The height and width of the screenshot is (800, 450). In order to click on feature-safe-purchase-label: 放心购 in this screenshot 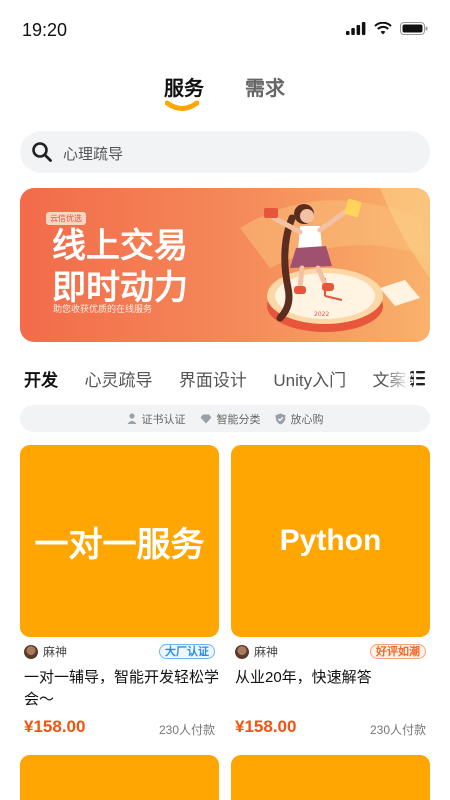, I will do `click(307, 419)`.